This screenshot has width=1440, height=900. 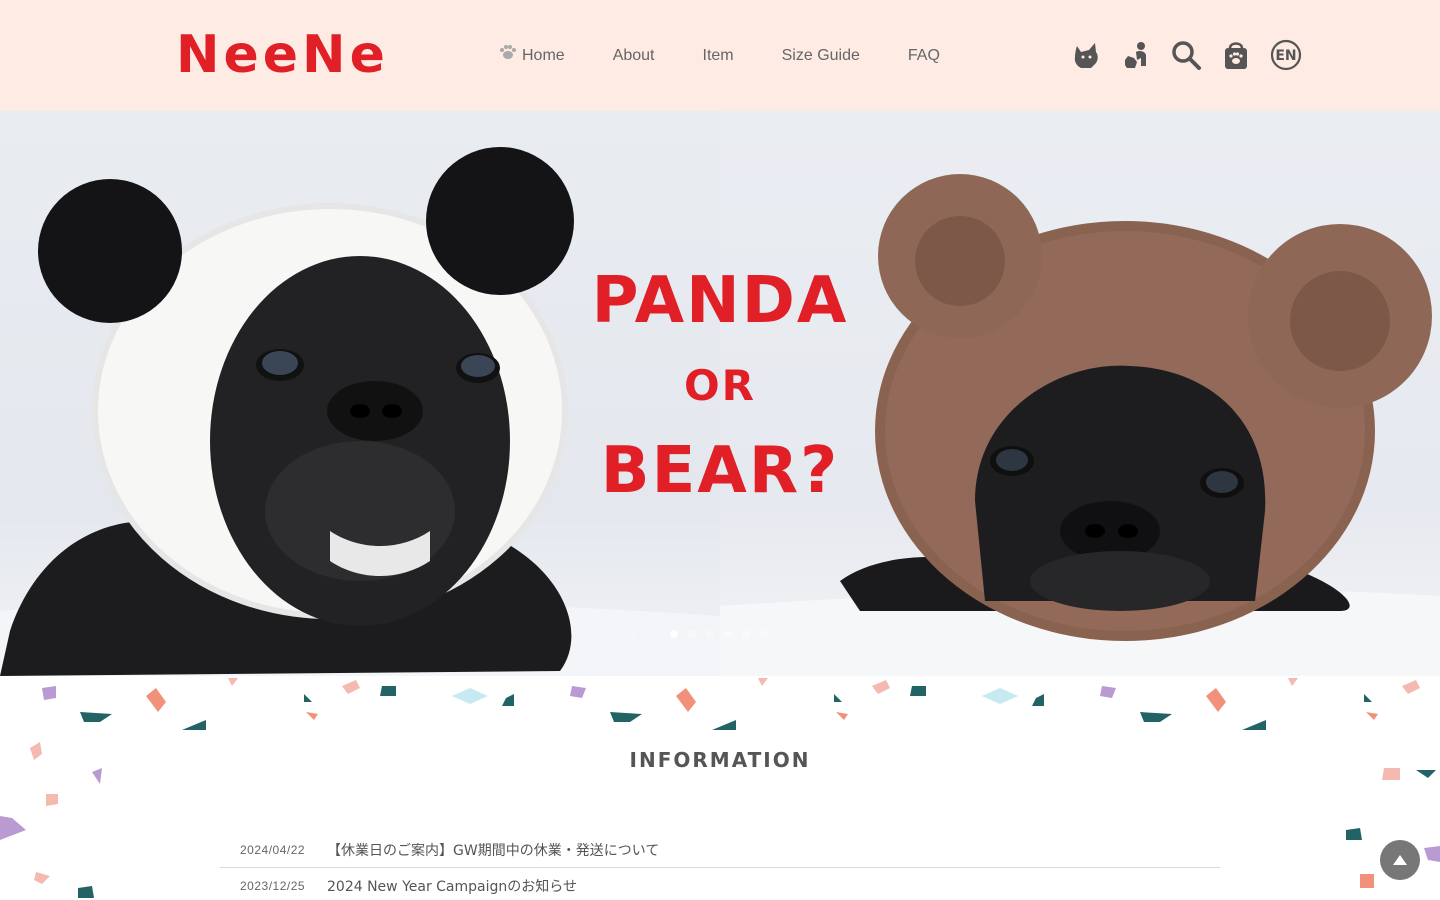 I want to click on header-icon-group: EN, so click(x=1193, y=55).